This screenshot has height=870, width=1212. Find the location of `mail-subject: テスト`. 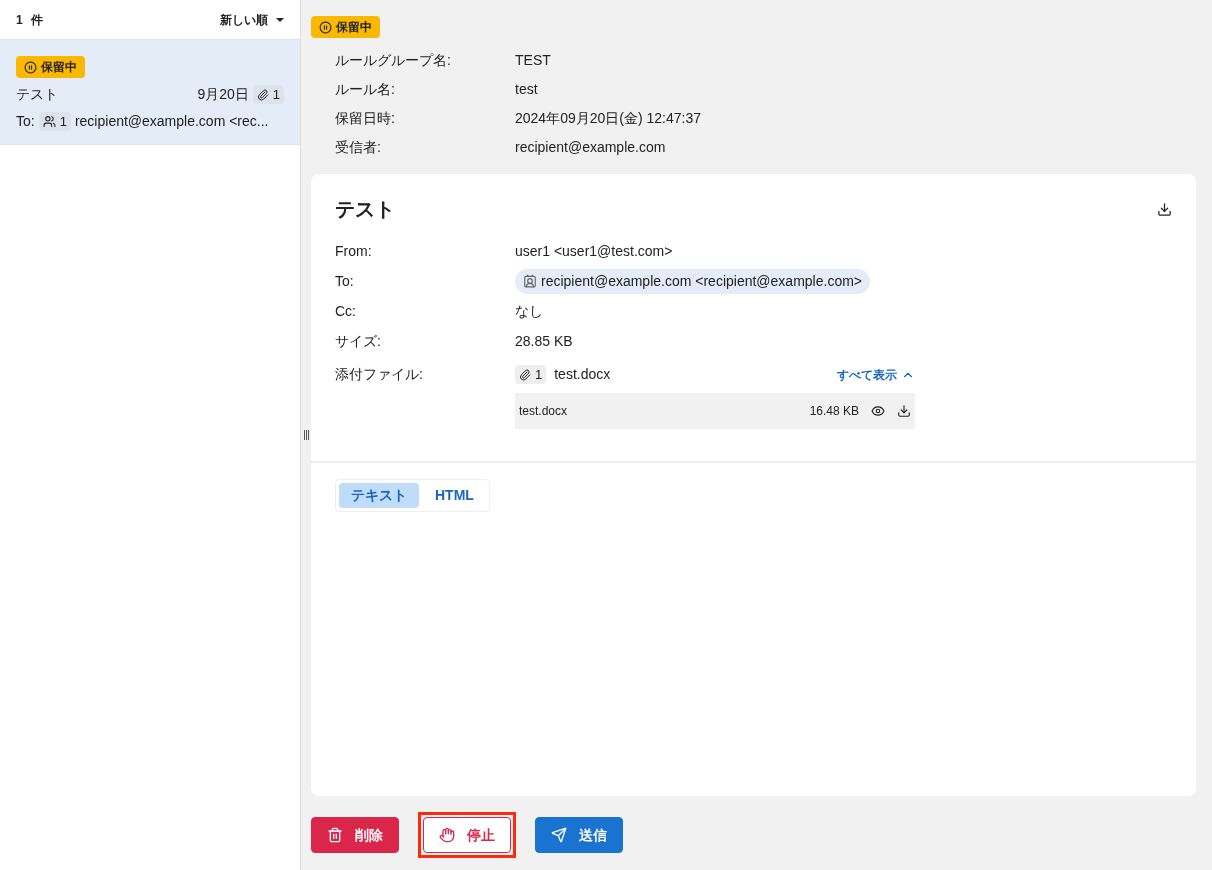

mail-subject: テスト is located at coordinates (365, 209).